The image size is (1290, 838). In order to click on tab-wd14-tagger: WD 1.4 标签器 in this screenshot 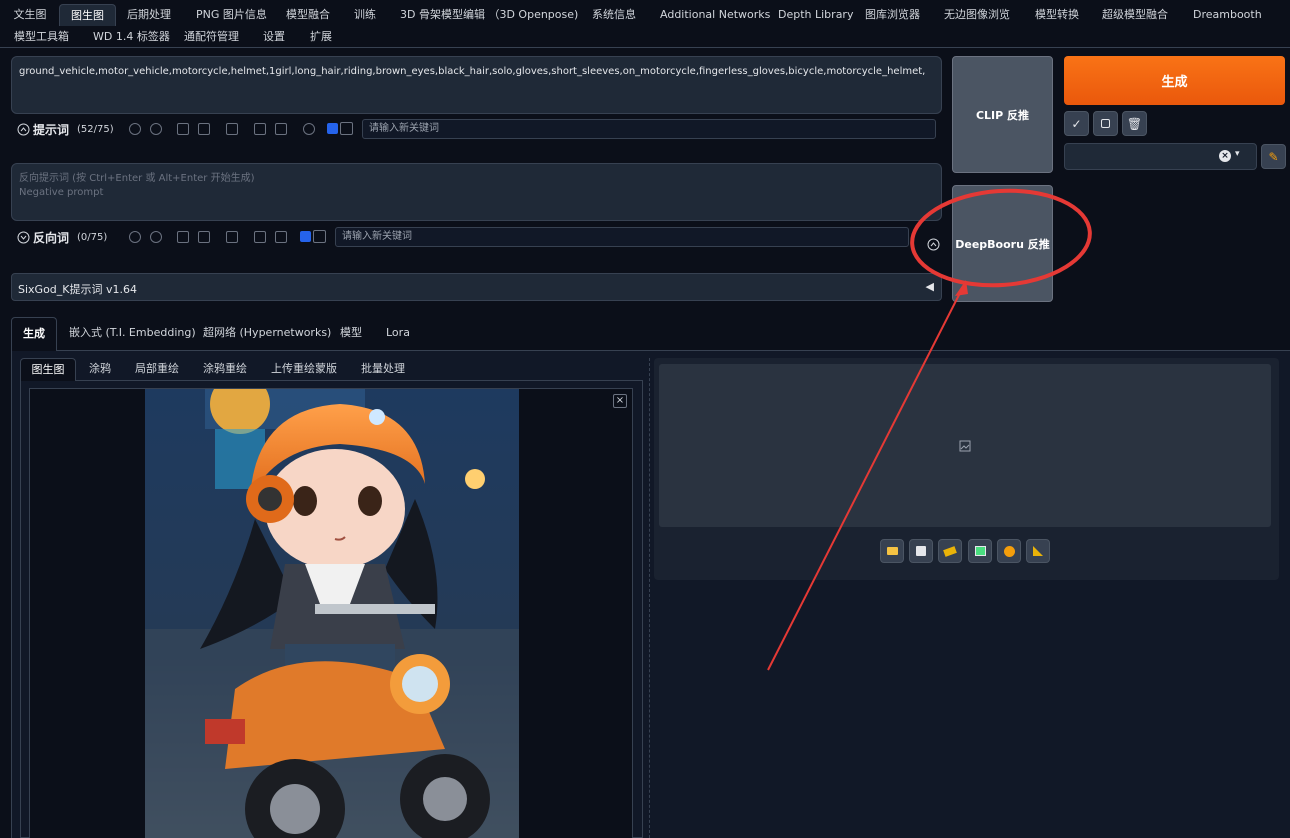, I will do `click(131, 37)`.